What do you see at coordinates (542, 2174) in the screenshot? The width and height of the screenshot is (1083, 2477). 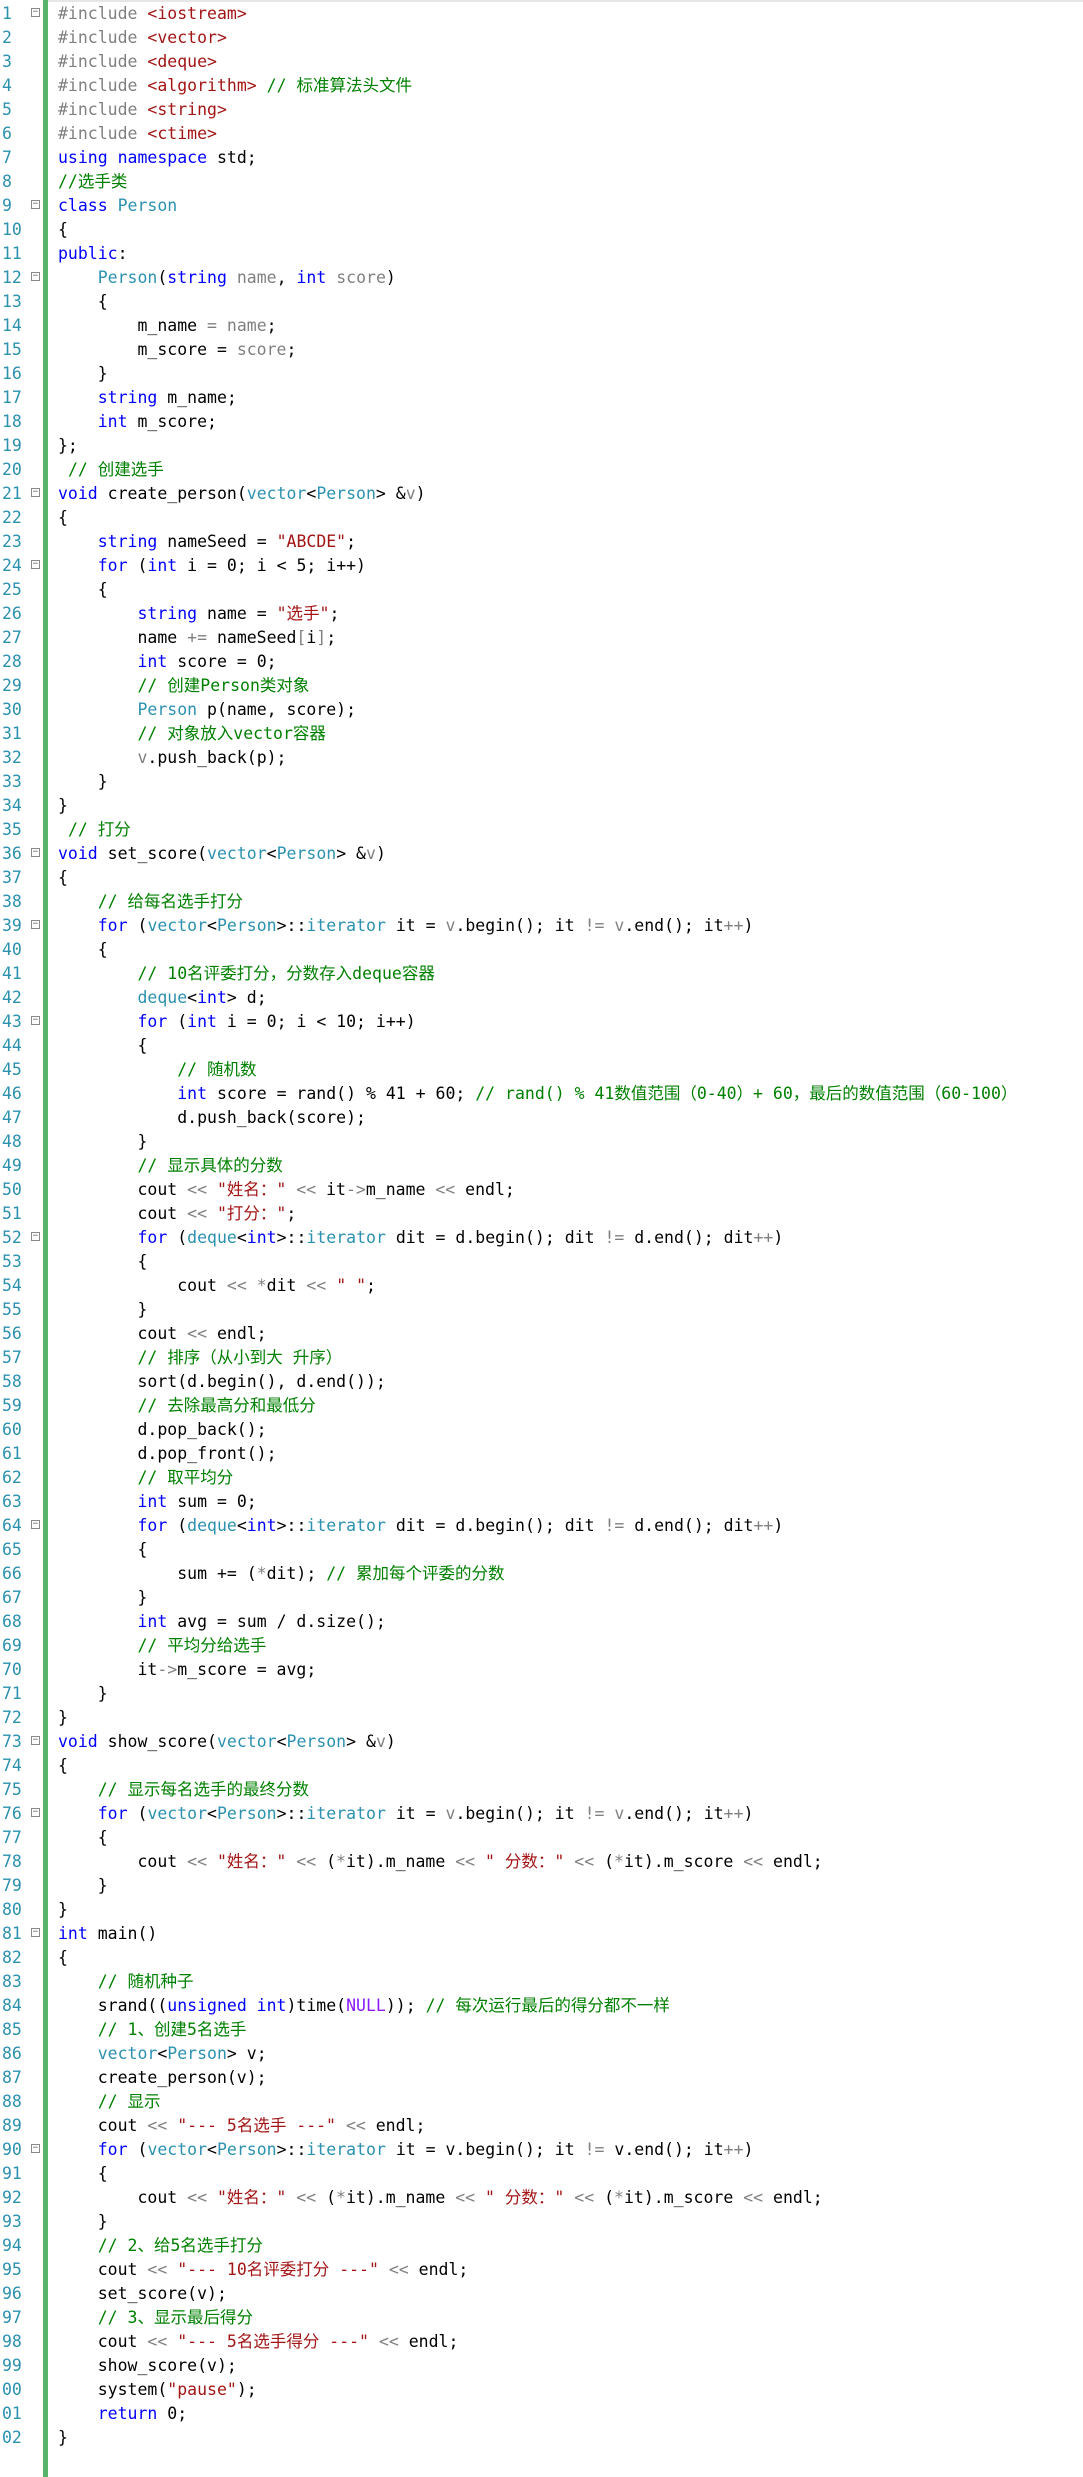 I see `code-line: 91 {` at bounding box center [542, 2174].